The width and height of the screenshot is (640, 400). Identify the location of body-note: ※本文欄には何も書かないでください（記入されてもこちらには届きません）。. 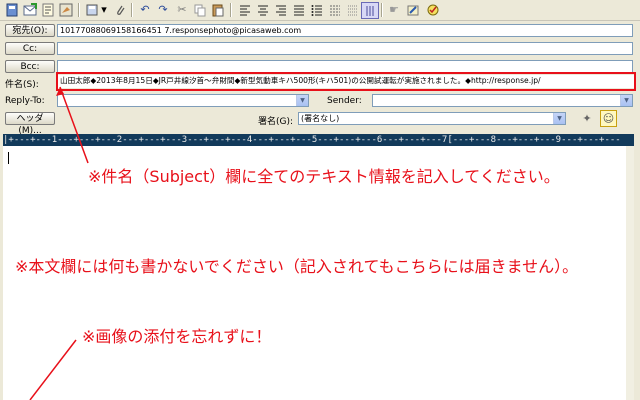
(297, 266).